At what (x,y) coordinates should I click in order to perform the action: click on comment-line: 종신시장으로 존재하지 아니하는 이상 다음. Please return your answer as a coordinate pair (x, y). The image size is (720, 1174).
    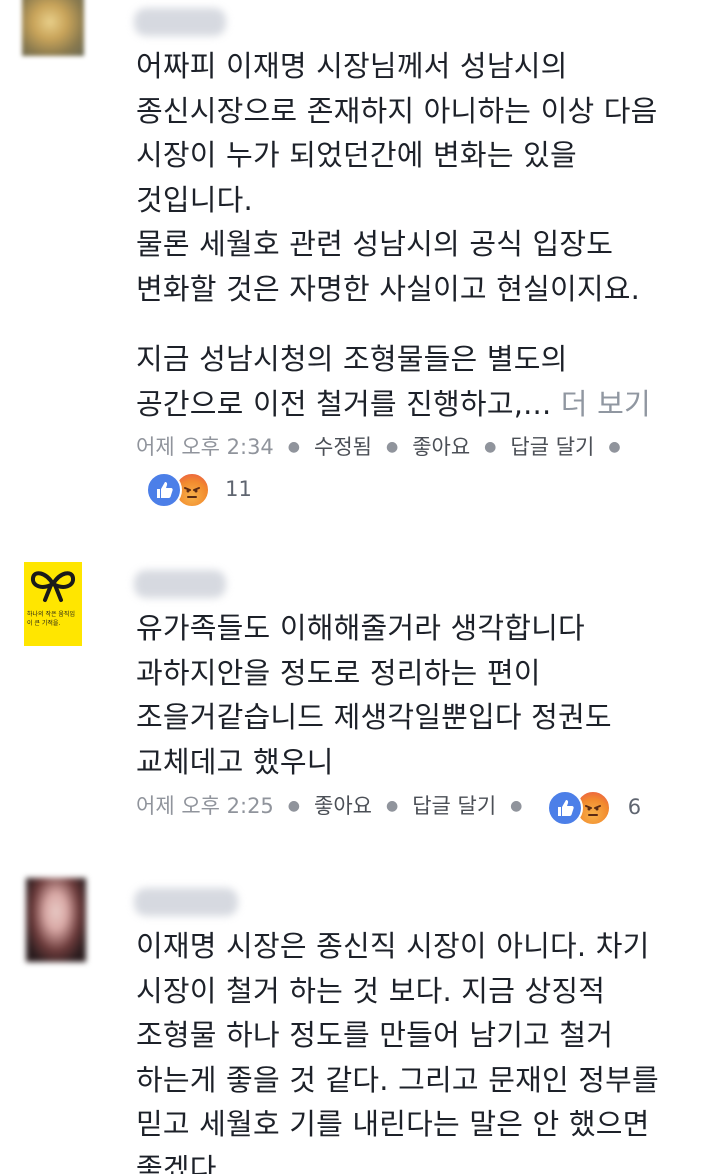
    Looking at the image, I should click on (397, 110).